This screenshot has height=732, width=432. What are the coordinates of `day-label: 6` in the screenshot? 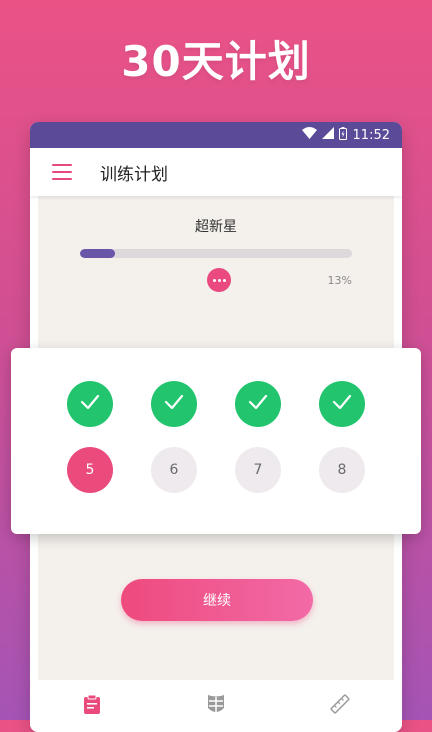 It's located at (174, 470).